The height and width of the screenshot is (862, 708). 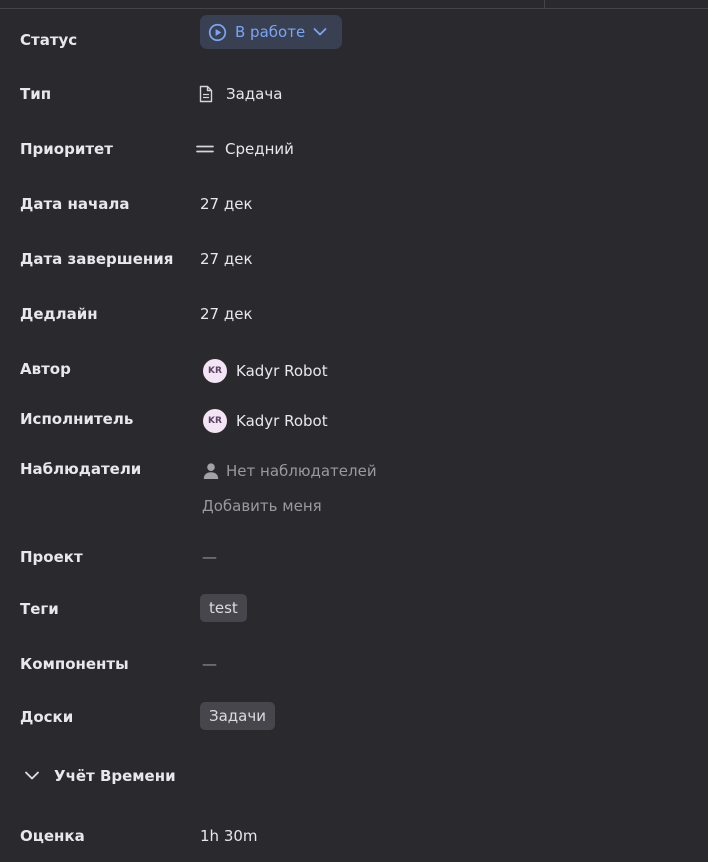 What do you see at coordinates (262, 506) in the screenshot?
I see `add-me-link: Добавить меня` at bounding box center [262, 506].